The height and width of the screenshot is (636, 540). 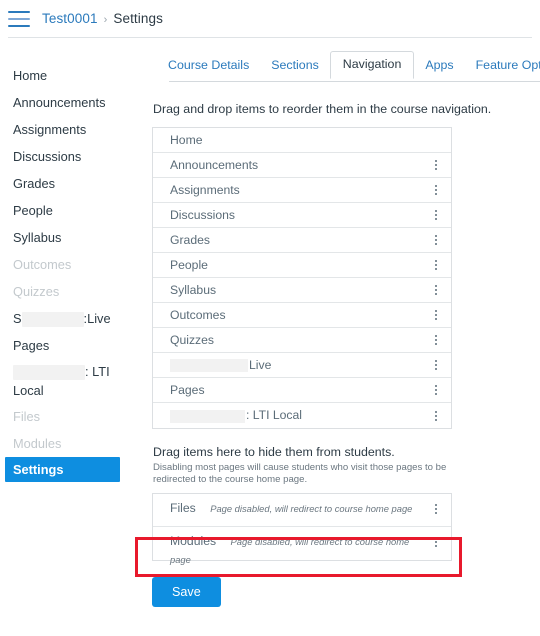 I want to click on sidebar-item-discussions: Discussions, so click(x=70, y=156).